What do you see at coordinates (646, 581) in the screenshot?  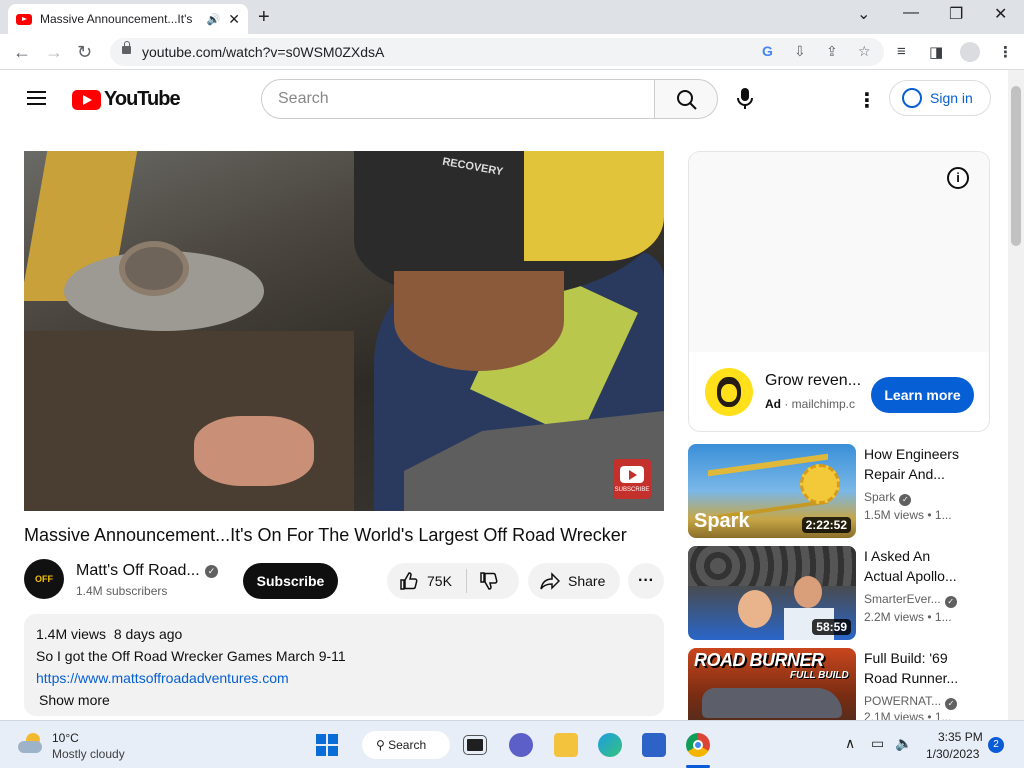 I see `more-actions-button: ···` at bounding box center [646, 581].